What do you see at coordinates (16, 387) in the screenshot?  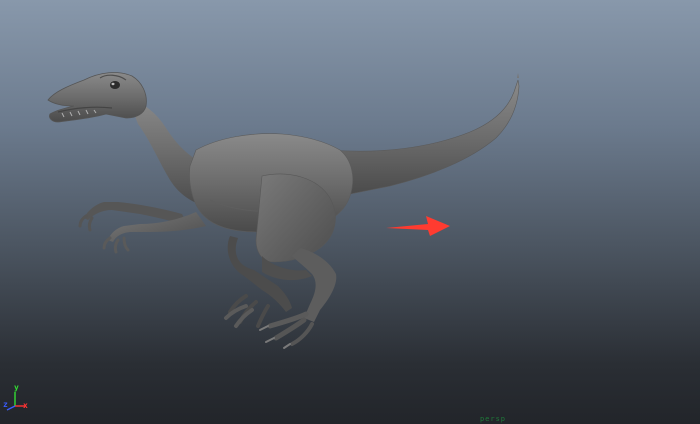 I see `axis-y-label: y` at bounding box center [16, 387].